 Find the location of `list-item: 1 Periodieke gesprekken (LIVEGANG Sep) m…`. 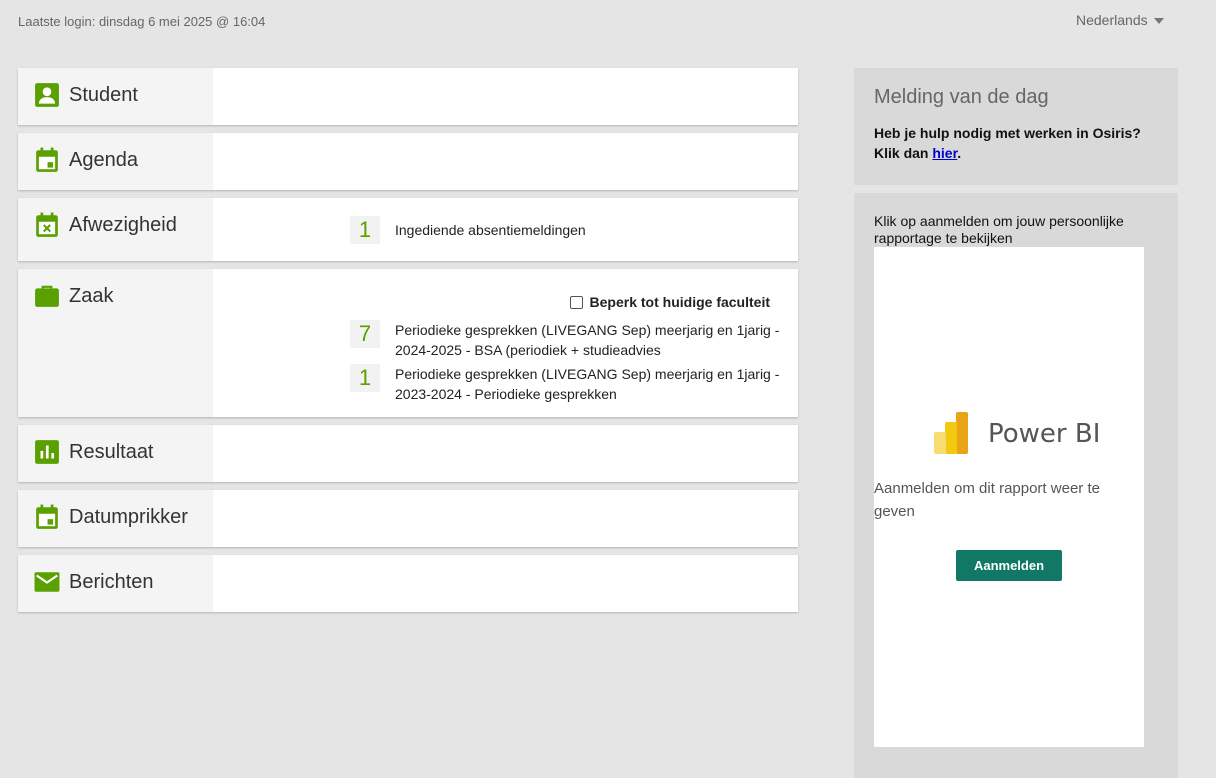

list-item: 1 Periodieke gesprekken (LIVEGANG Sep) m… is located at coordinates (574, 384).